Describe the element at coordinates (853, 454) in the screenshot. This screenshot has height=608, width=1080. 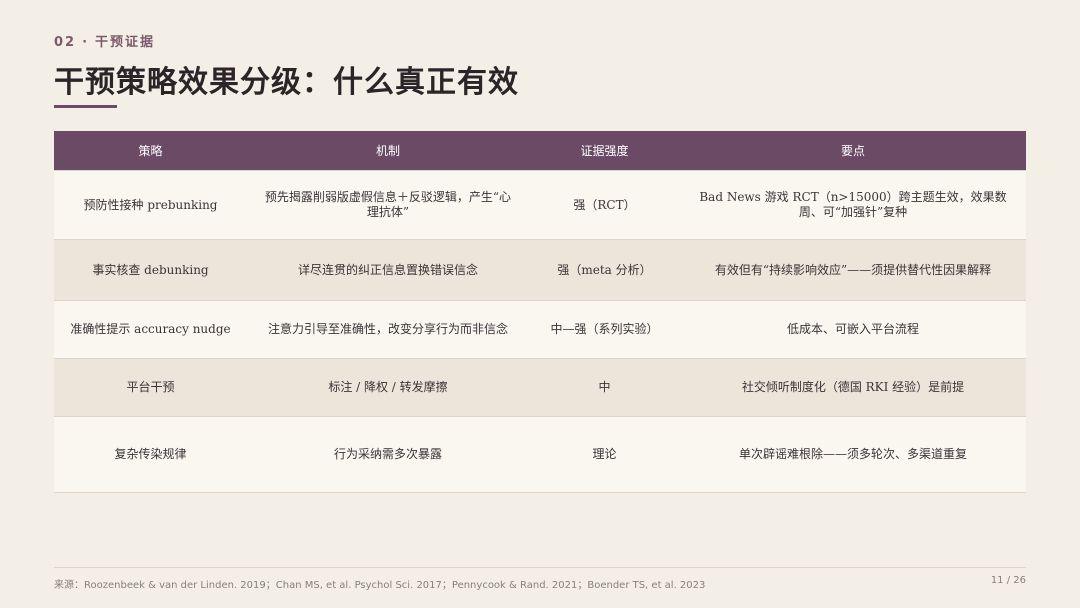
I see `cell-key-points: 单次辟谣难根除——须多轮次、多渠道重复` at that location.